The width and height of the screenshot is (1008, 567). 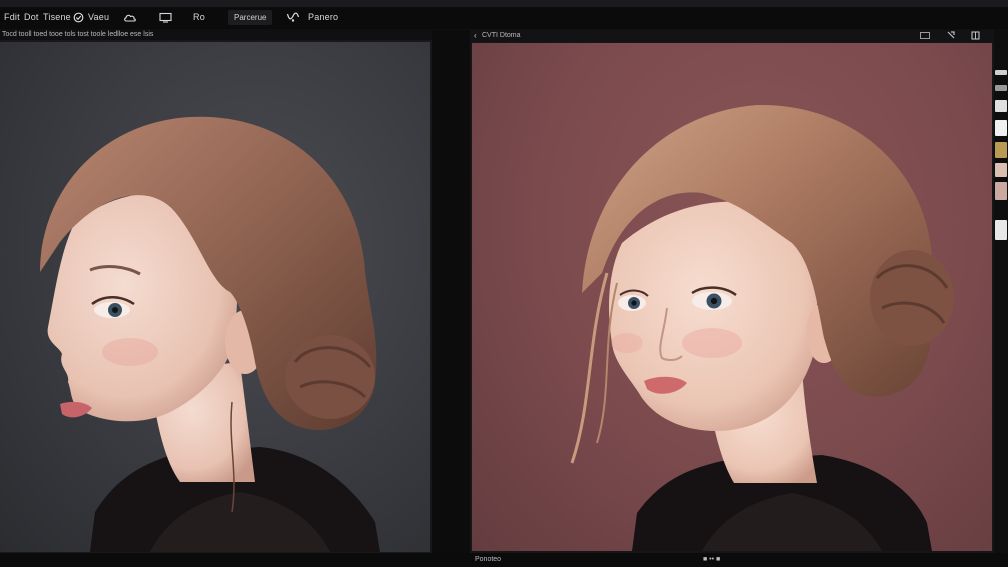 What do you see at coordinates (712, 559) in the screenshot?
I see `status-indicators: ■ •• ■` at bounding box center [712, 559].